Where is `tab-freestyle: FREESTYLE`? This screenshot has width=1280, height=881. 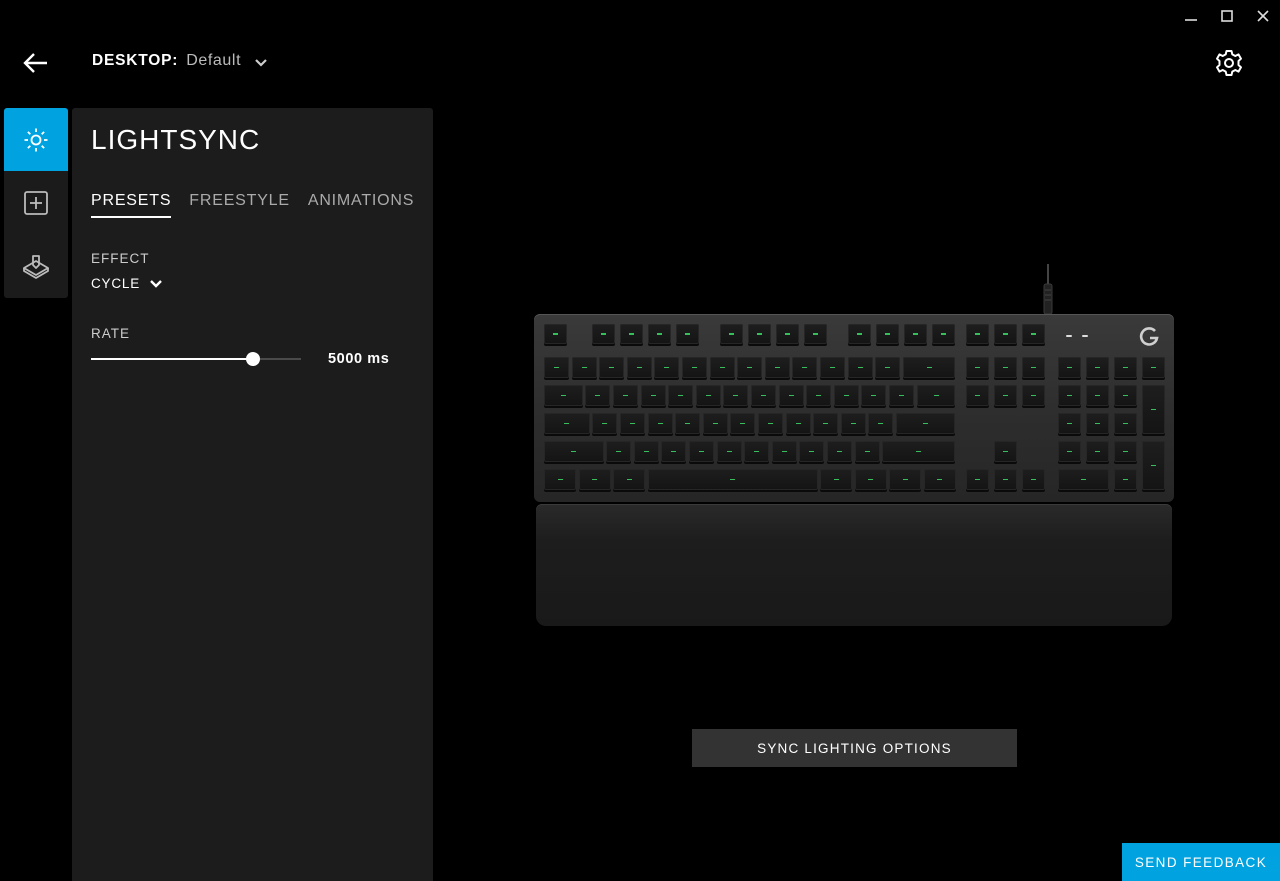 tab-freestyle: FREESTYLE is located at coordinates (239, 205).